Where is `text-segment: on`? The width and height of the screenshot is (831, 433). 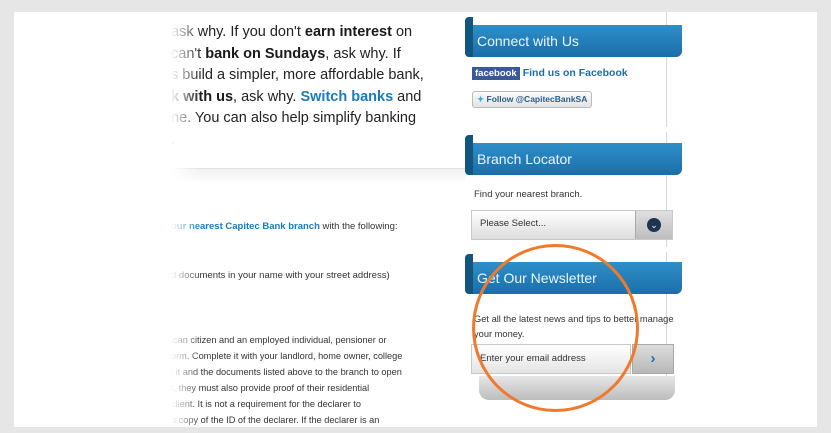
text-segment: on is located at coordinates (402, 32).